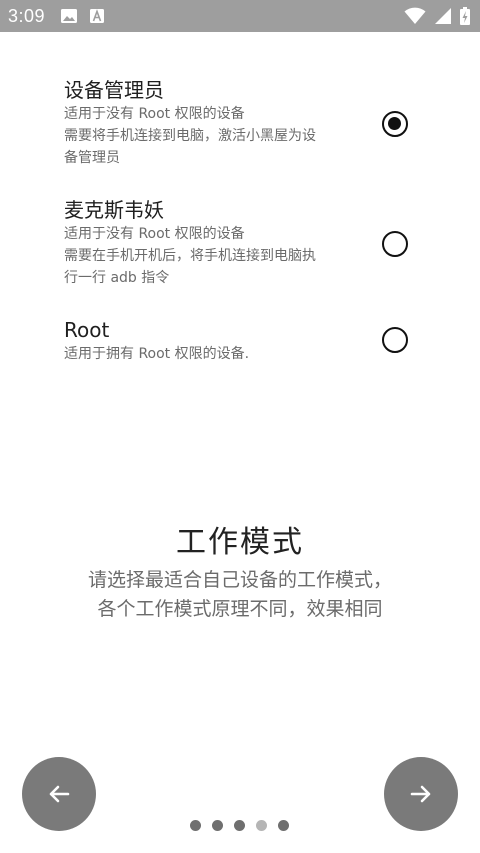  Describe the element at coordinates (190, 136) in the screenshot. I see `mode-description-line: 需要将手机连接到电脑，激活小黑屋为设` at that location.